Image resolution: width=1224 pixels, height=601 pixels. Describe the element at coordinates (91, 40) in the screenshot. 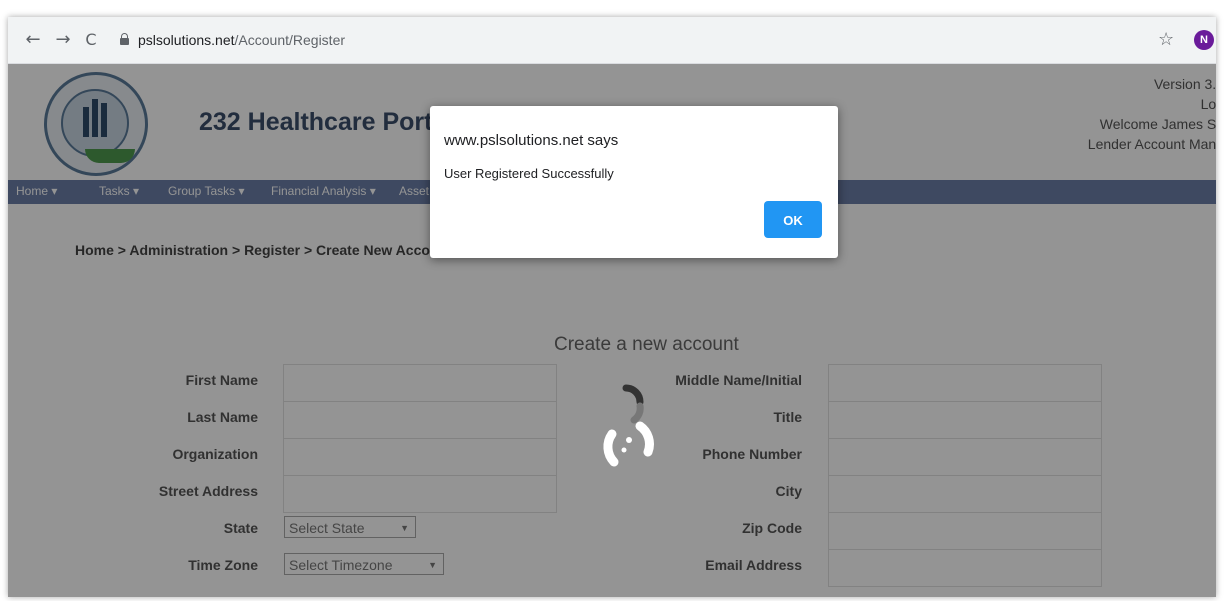

I see `reload-icon: C` at that location.